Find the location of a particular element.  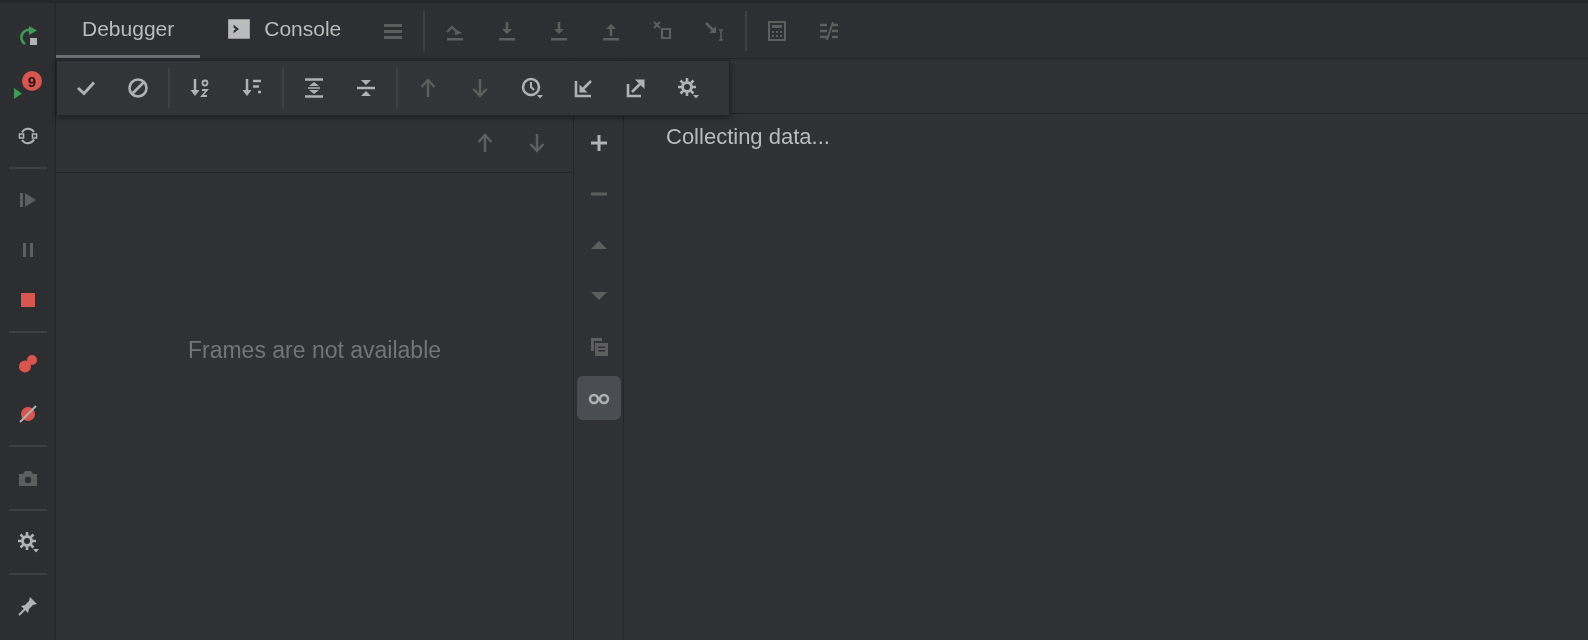

error-count-badge: 9 is located at coordinates (32, 81).